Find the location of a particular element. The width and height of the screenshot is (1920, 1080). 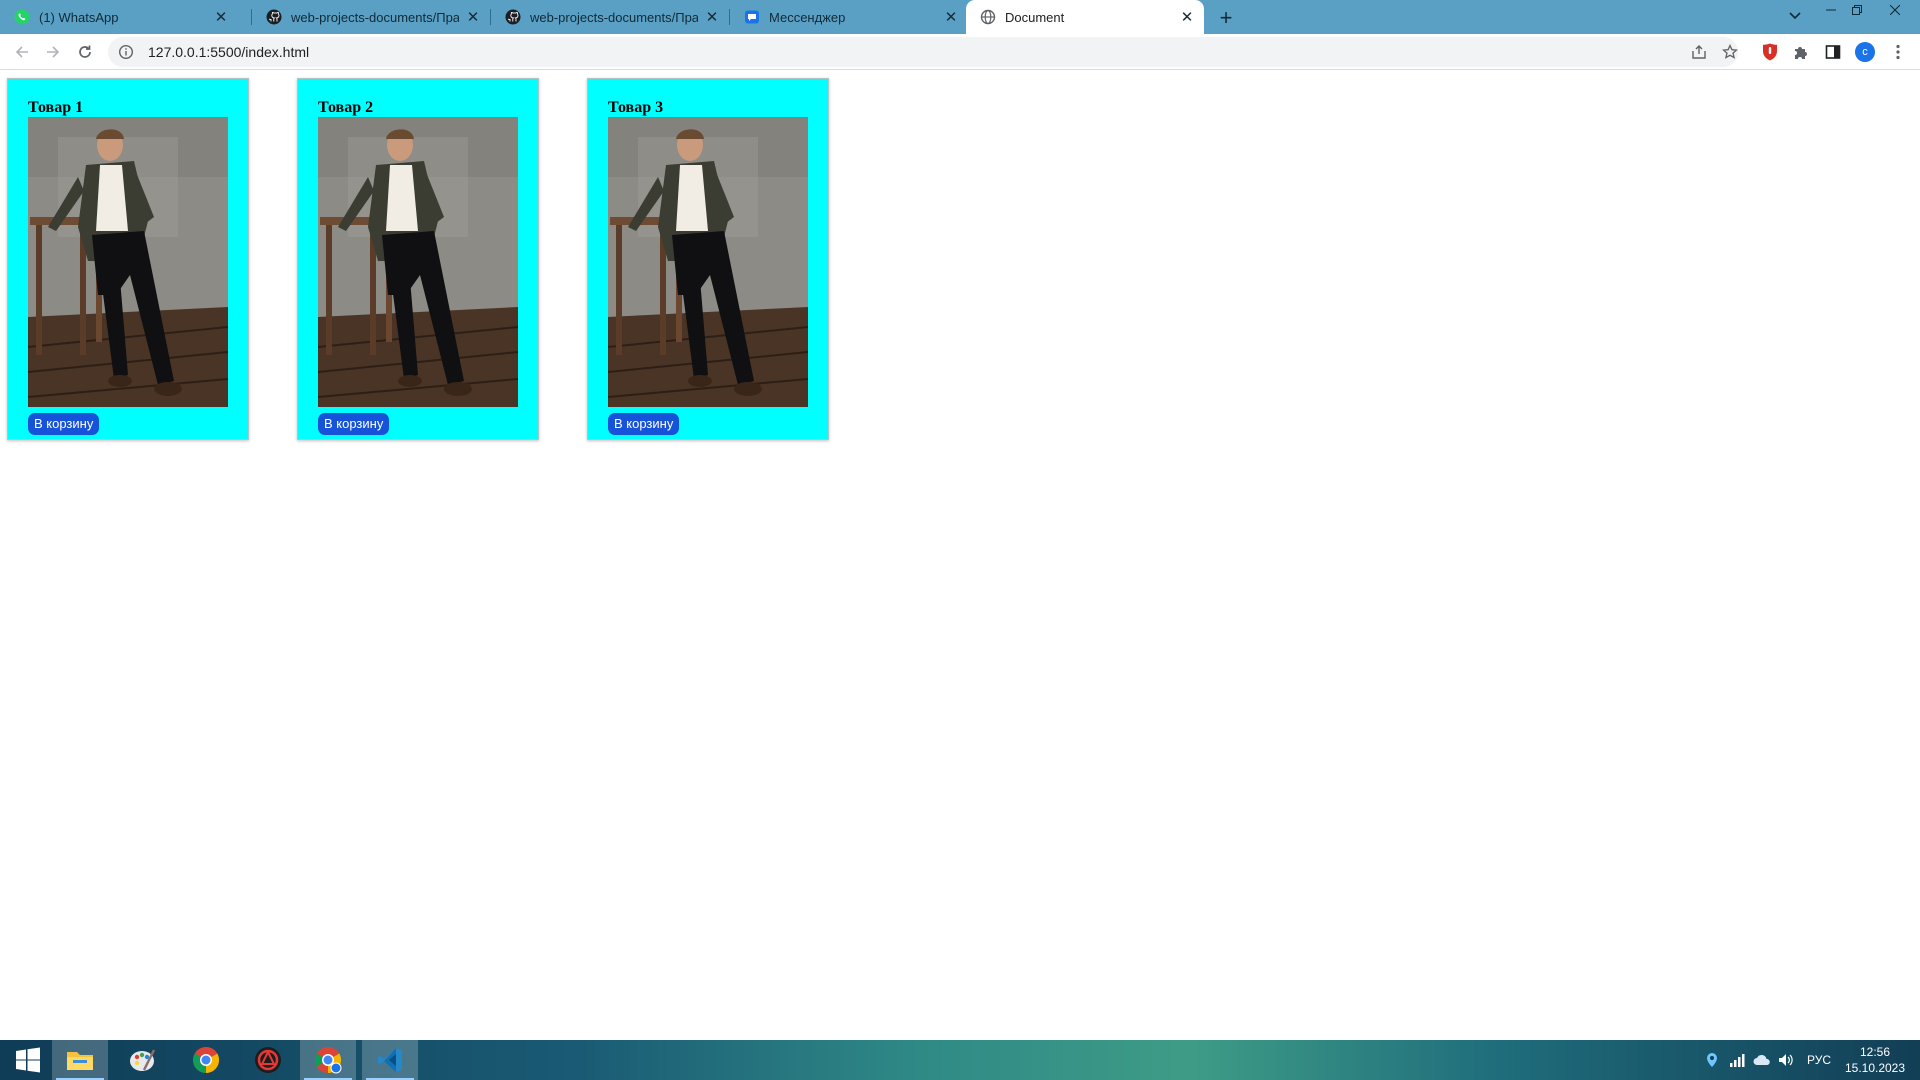

language-indicator: РУС is located at coordinates (1819, 1060).